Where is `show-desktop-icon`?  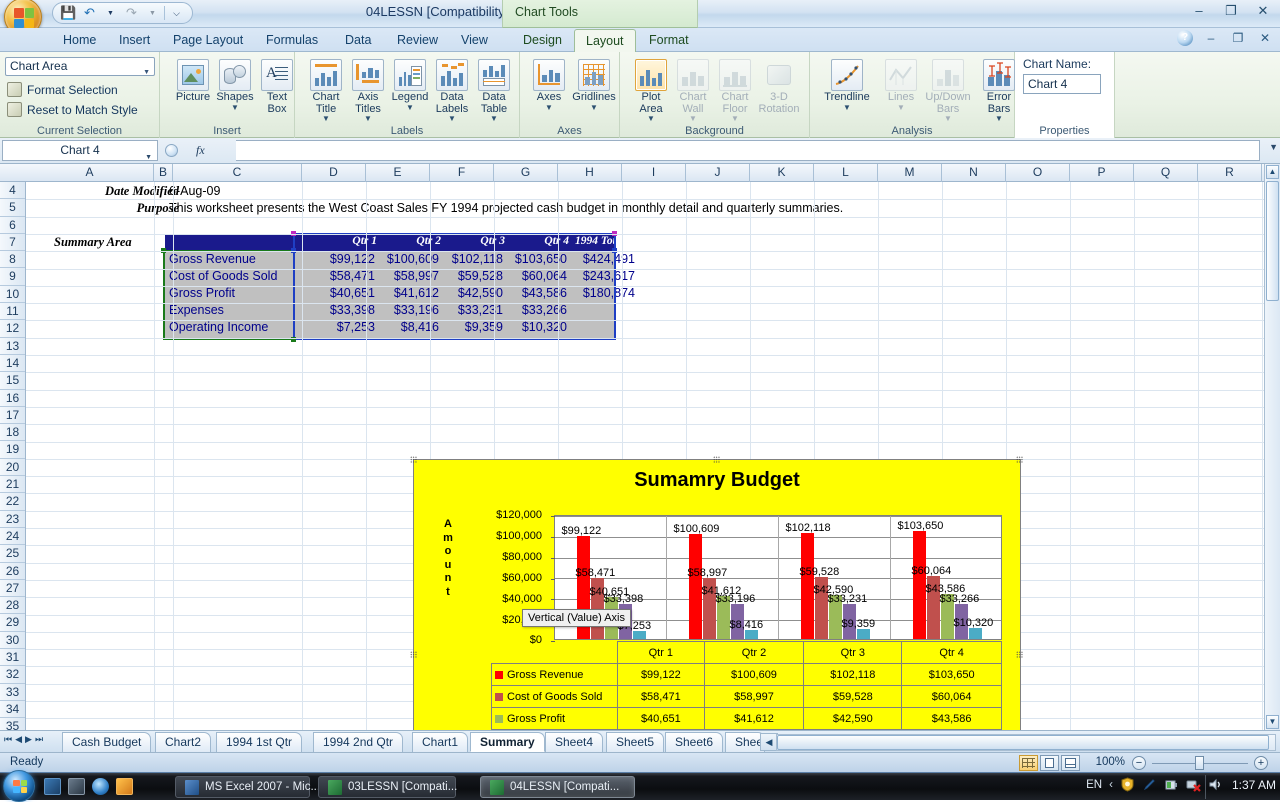
show-desktop-icon is located at coordinates (52, 786).